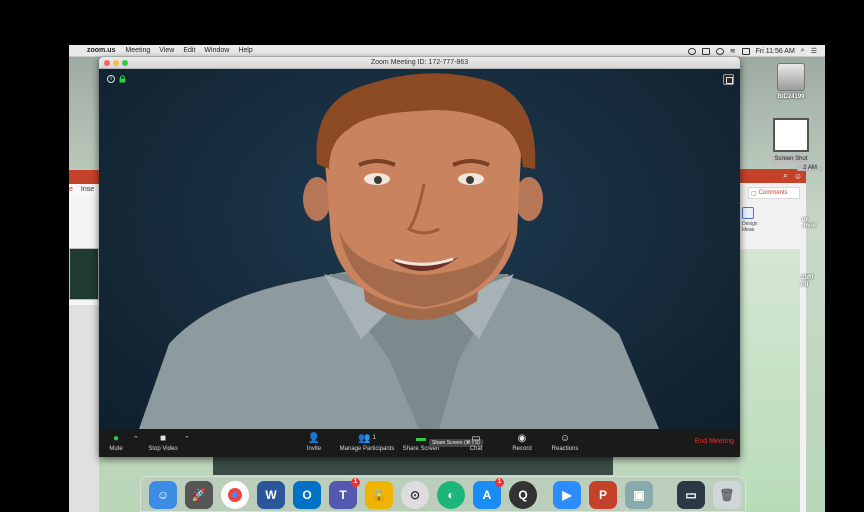 Image resolution: width=864 pixels, height=512 pixels. What do you see at coordinates (791, 97) in the screenshot?
I see `drive-label: BID24199` at bounding box center [791, 97].